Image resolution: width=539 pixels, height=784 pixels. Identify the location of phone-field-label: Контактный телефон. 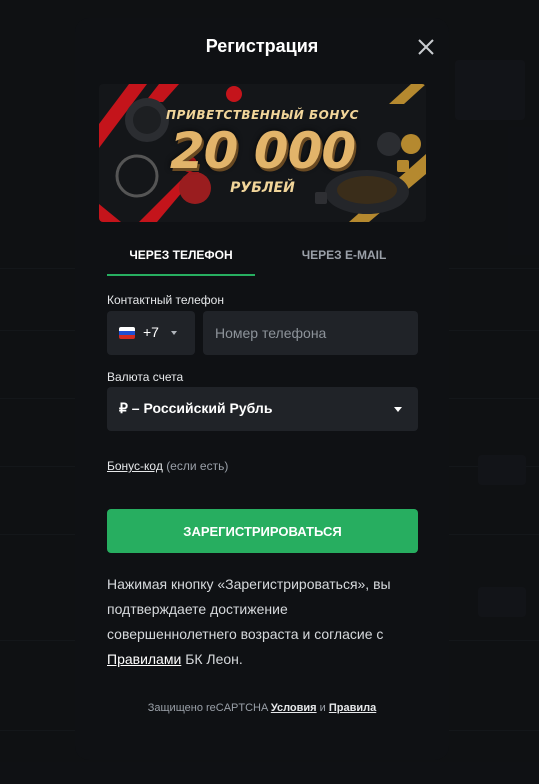
(165, 300).